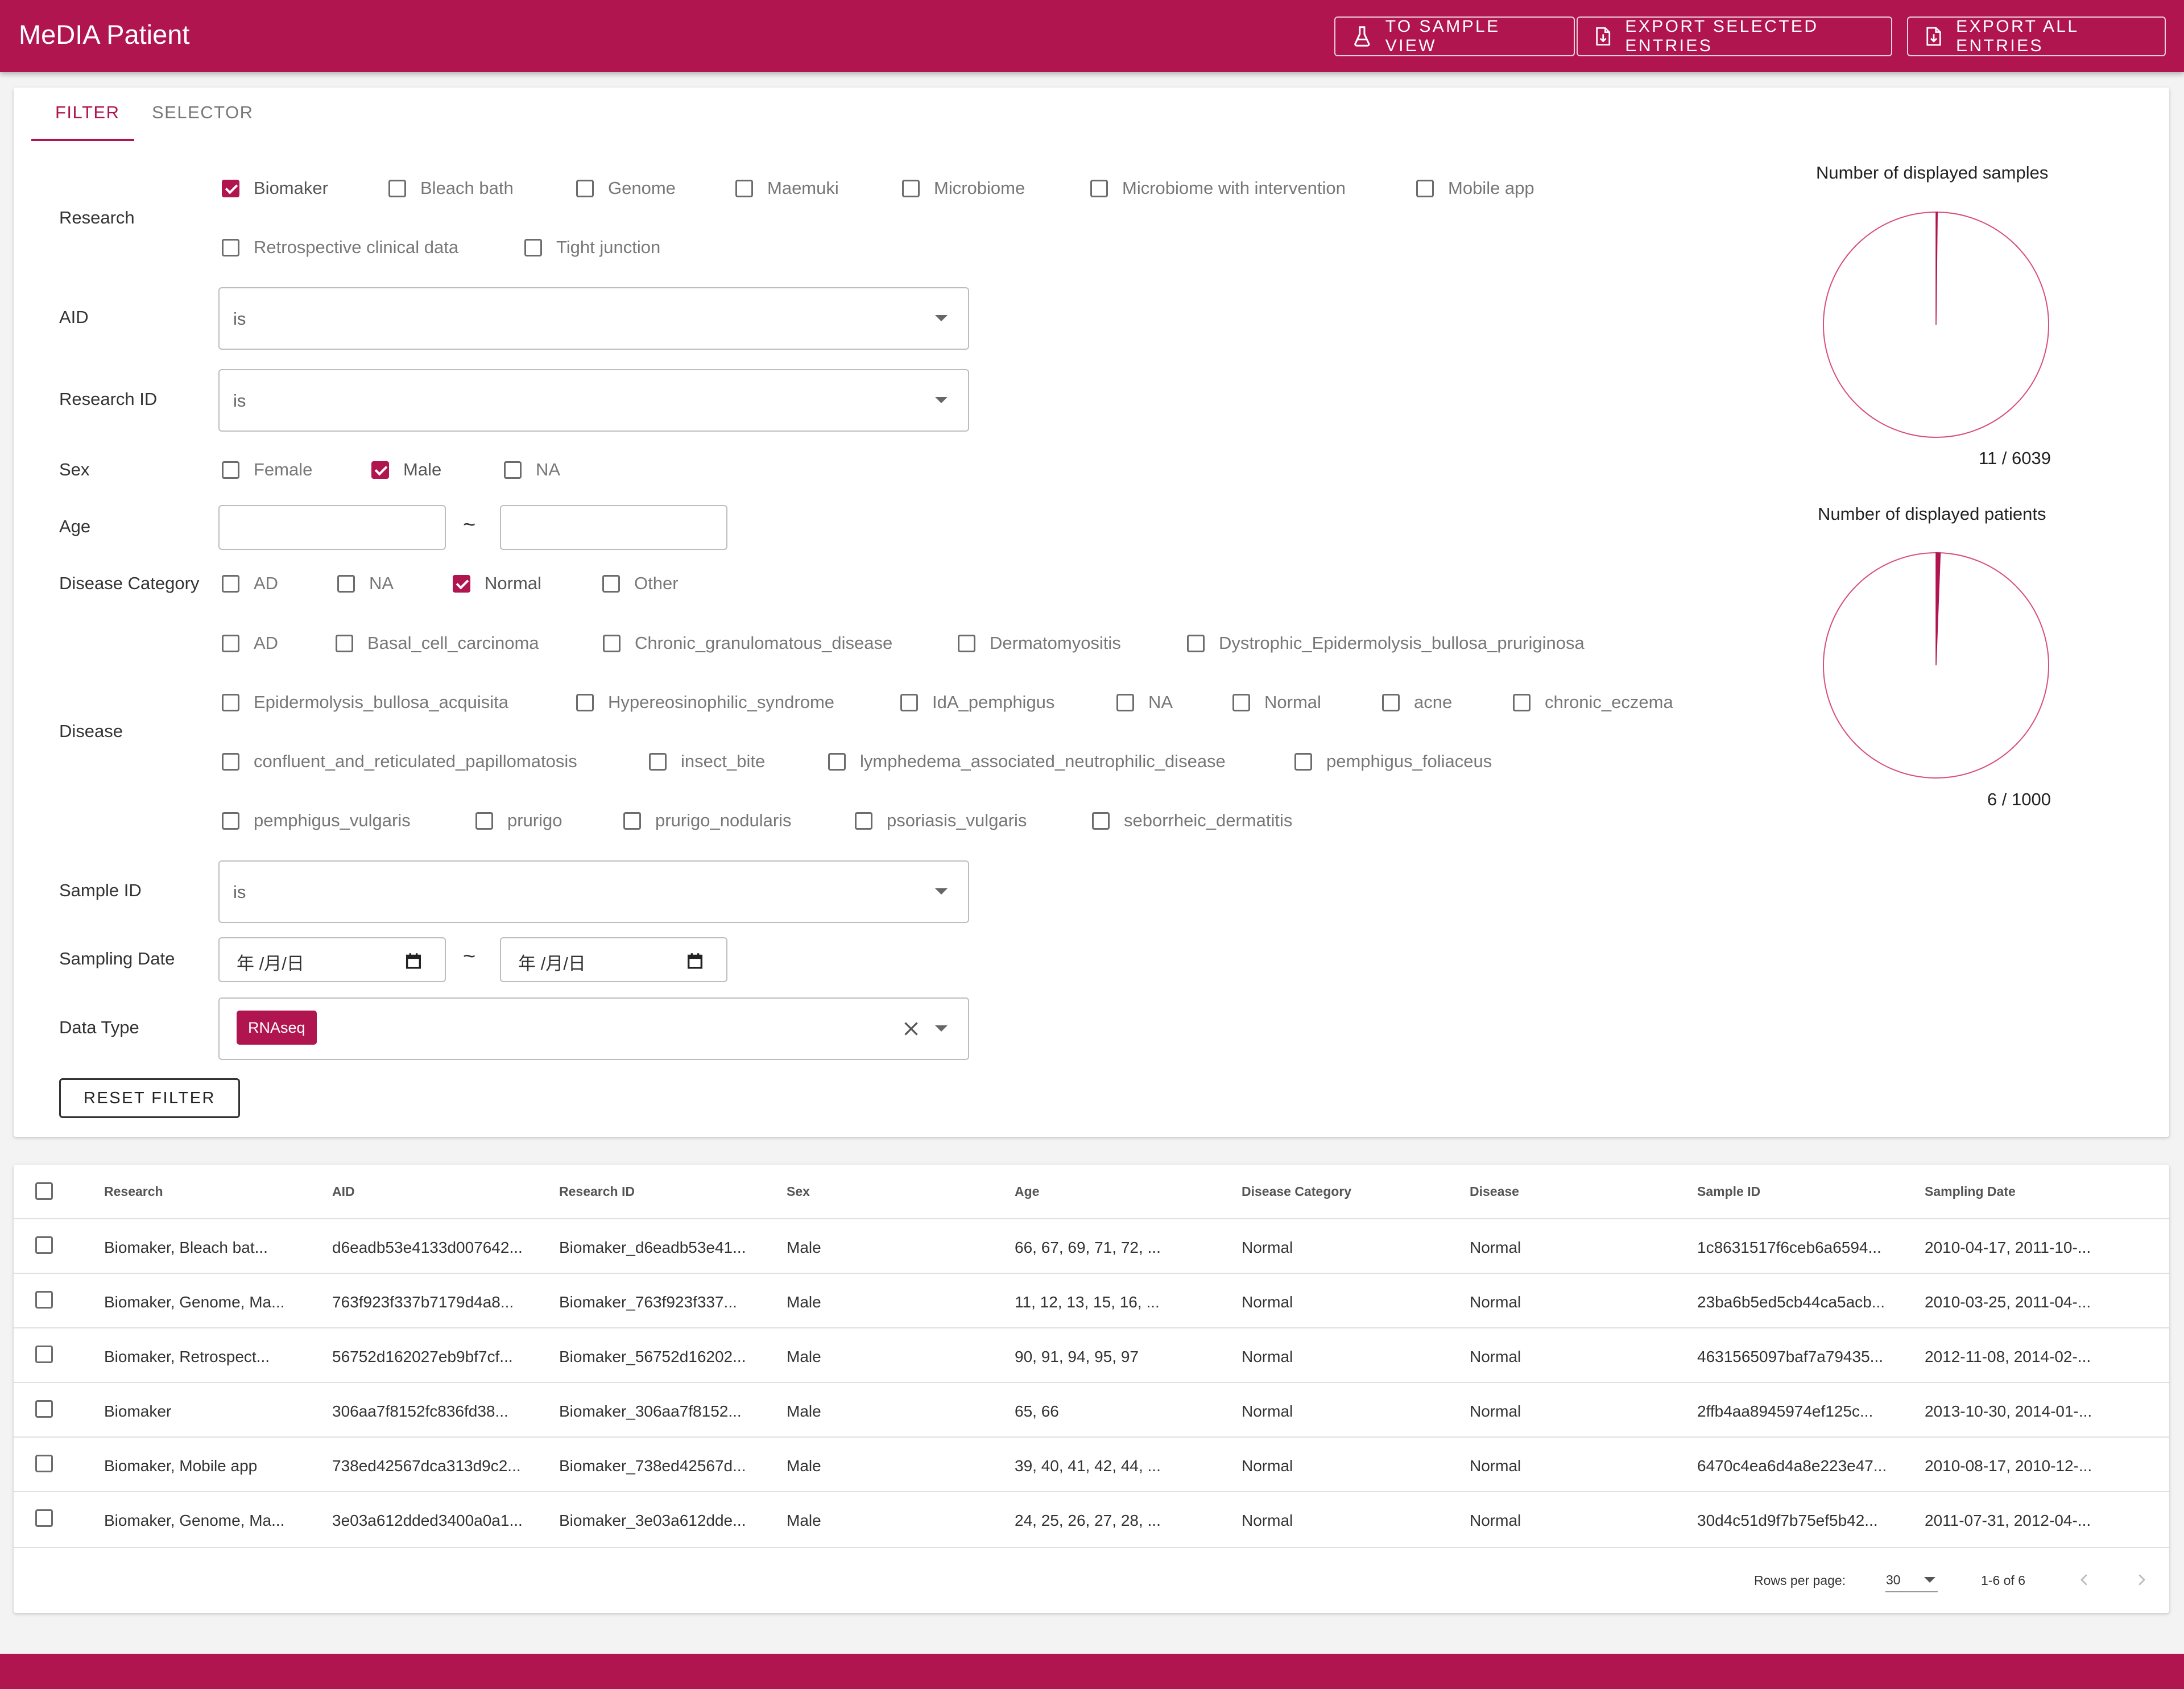 This screenshot has width=2184, height=1689. Describe the element at coordinates (1027, 1191) in the screenshot. I see `column-header-age: Age` at that location.